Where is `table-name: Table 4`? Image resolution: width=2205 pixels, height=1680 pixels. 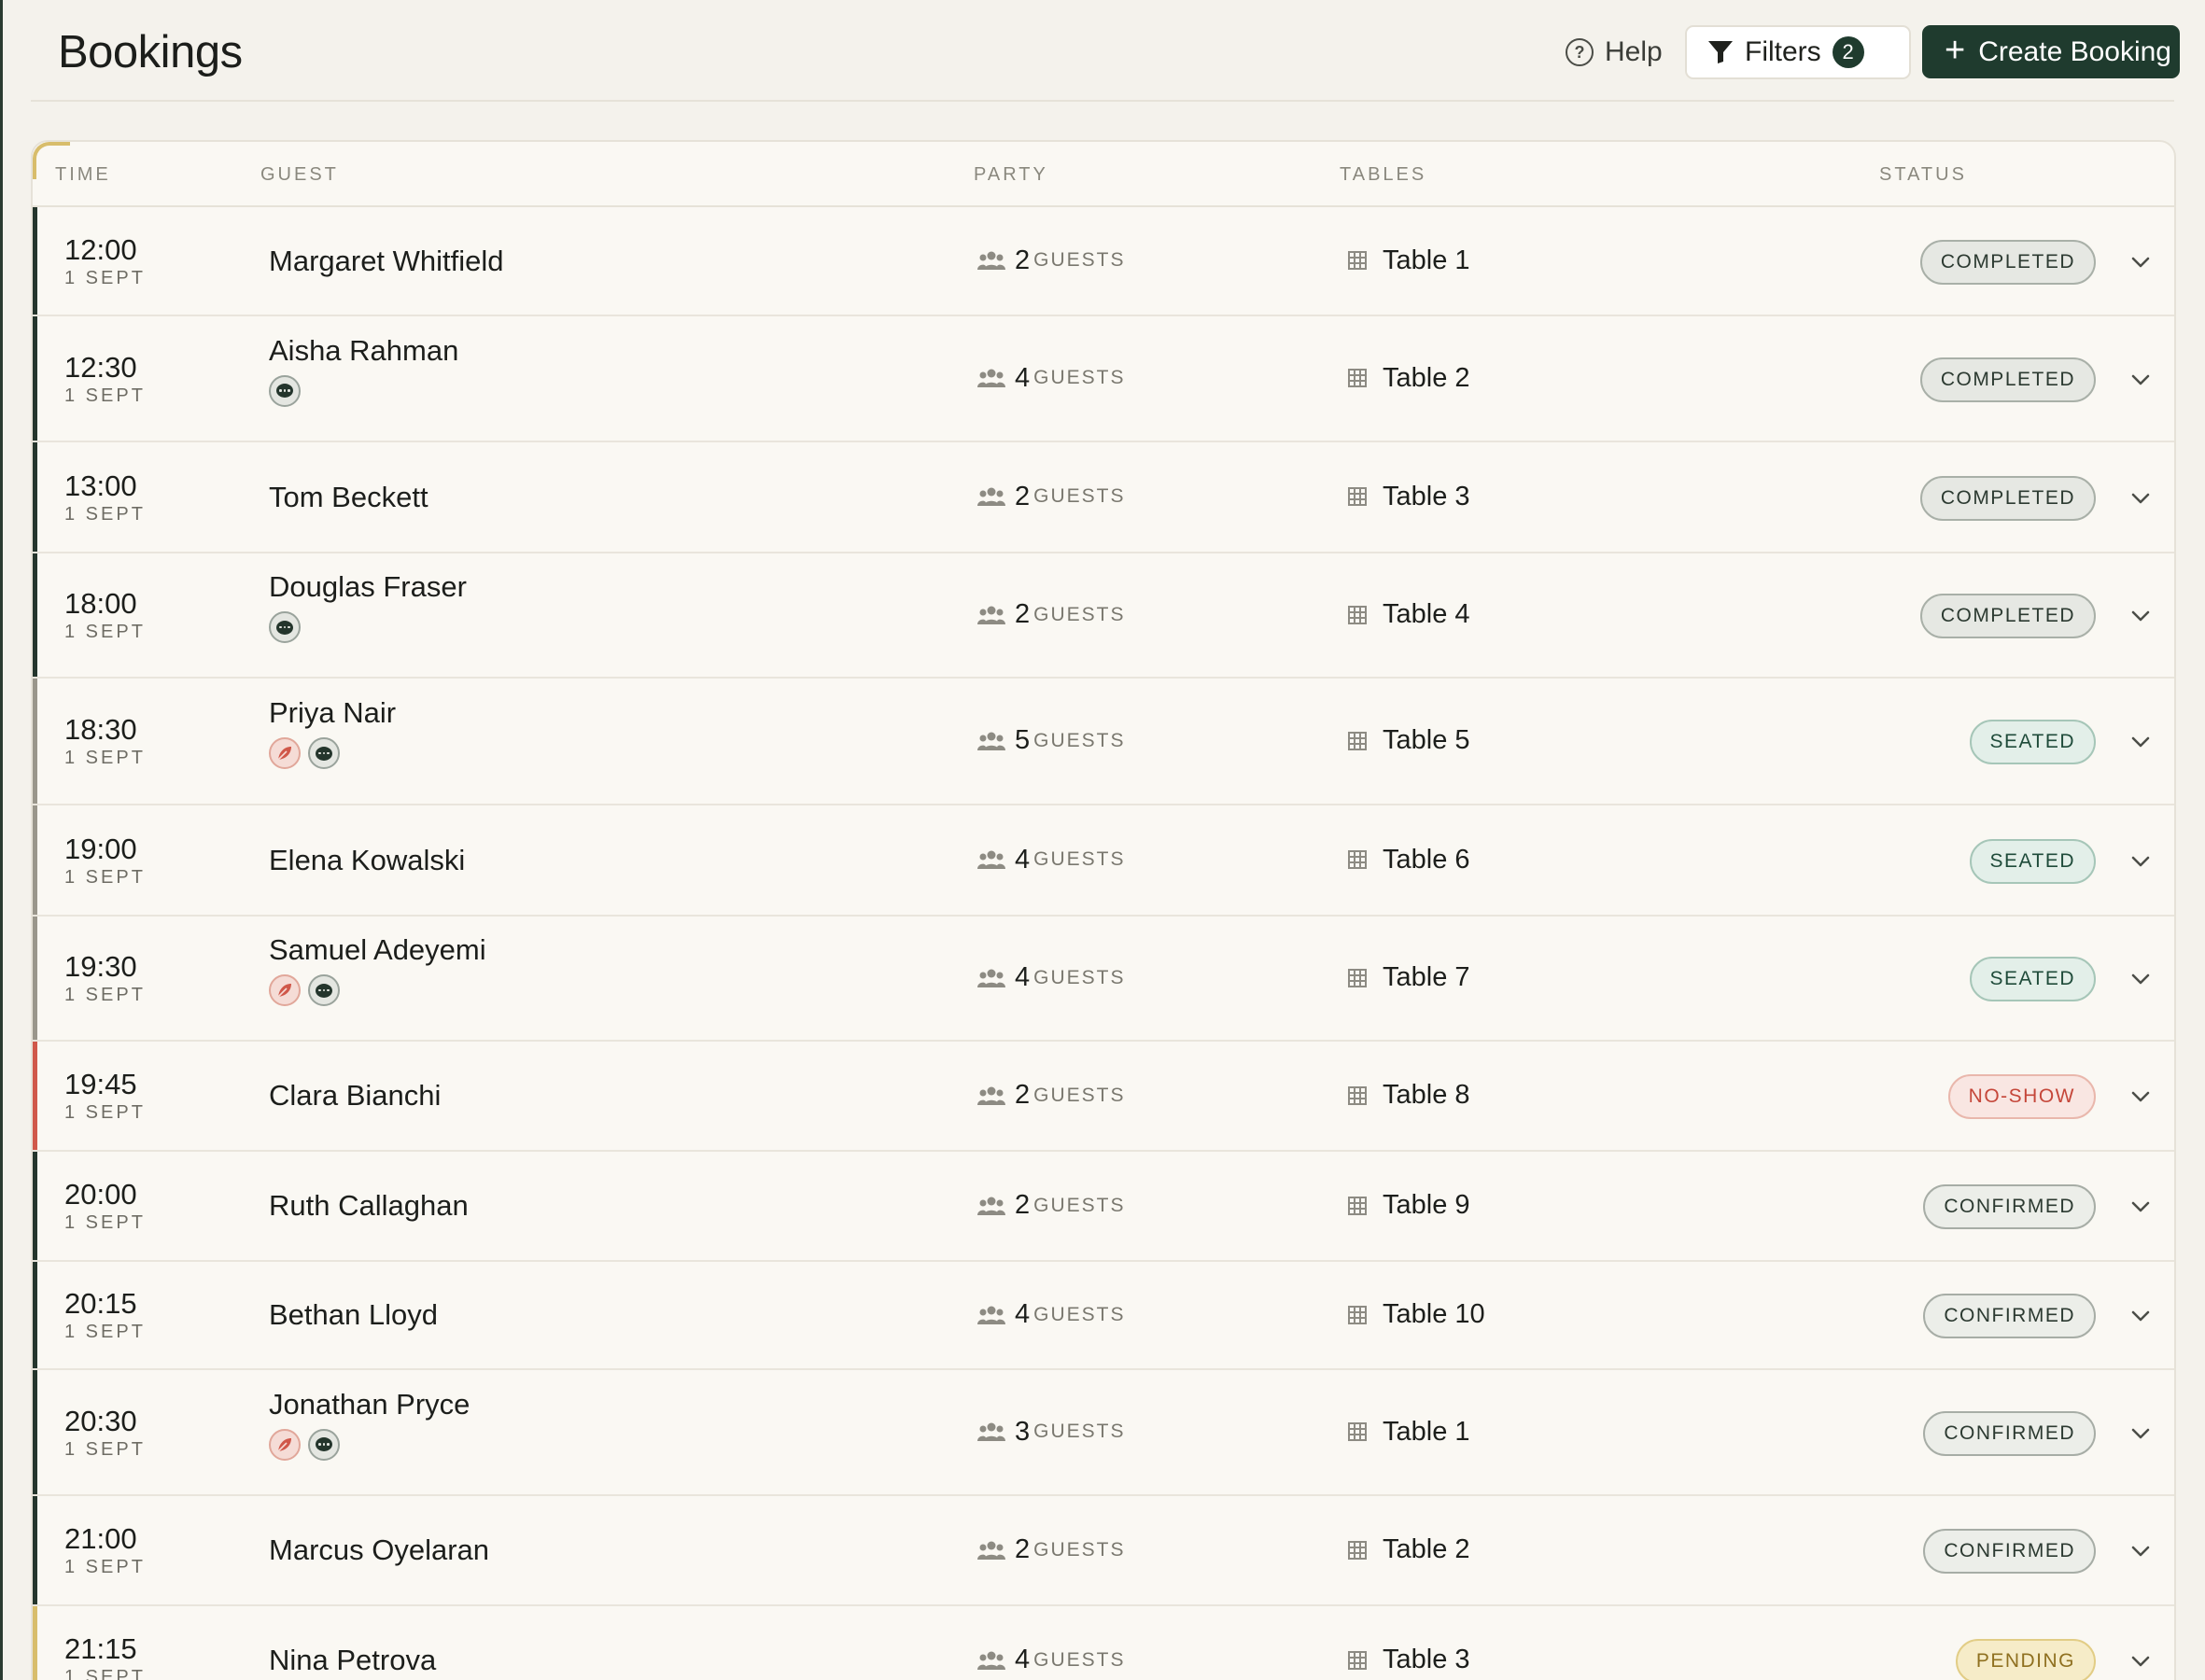
table-name: Table 4 is located at coordinates (1426, 614).